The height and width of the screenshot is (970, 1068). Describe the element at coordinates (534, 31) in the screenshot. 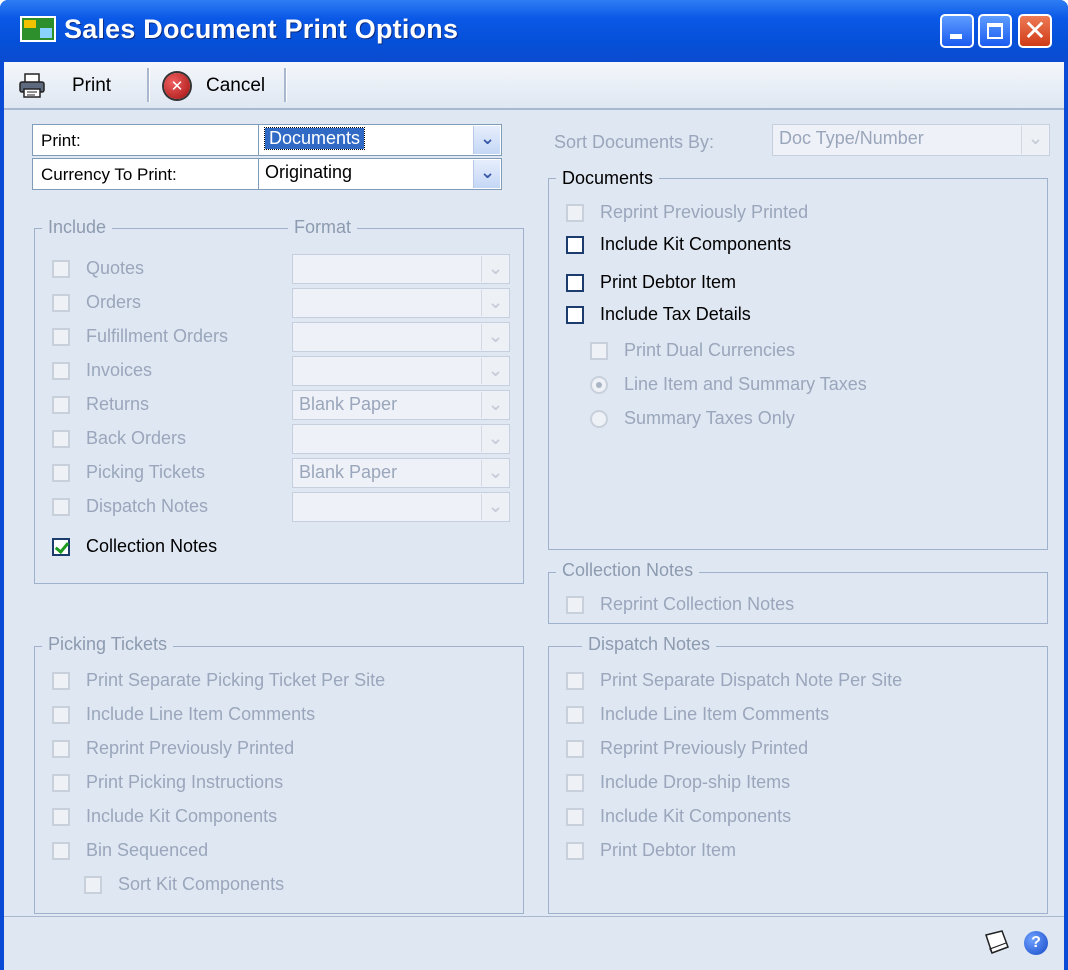

I see `title-bar: Sales Document Print Options ✕` at that location.